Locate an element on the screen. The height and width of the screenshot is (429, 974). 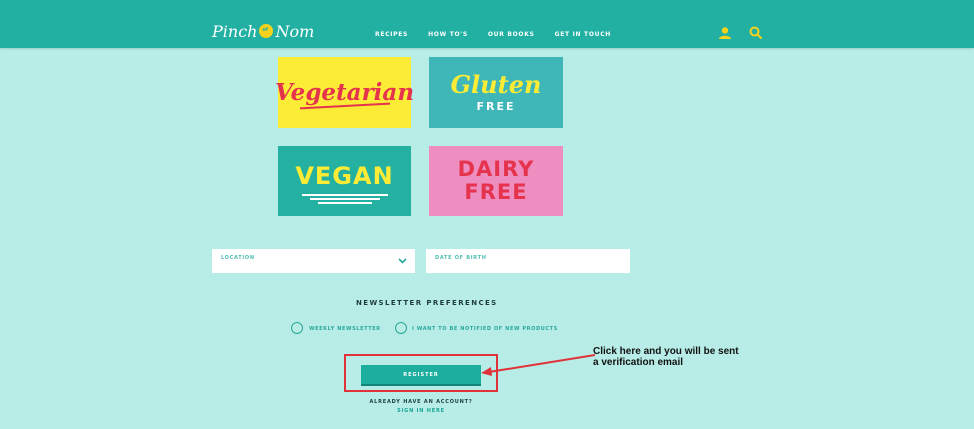
annotation-highlight-box is located at coordinates (421, 373).